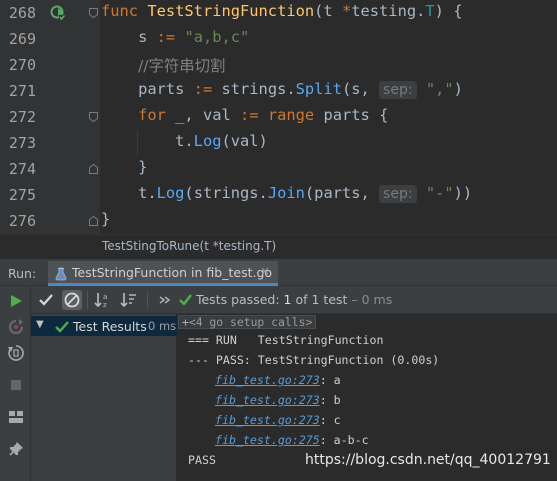 Image resolution: width=557 pixels, height=481 pixels. Describe the element at coordinates (16, 449) in the screenshot. I see `pin-icon` at that location.